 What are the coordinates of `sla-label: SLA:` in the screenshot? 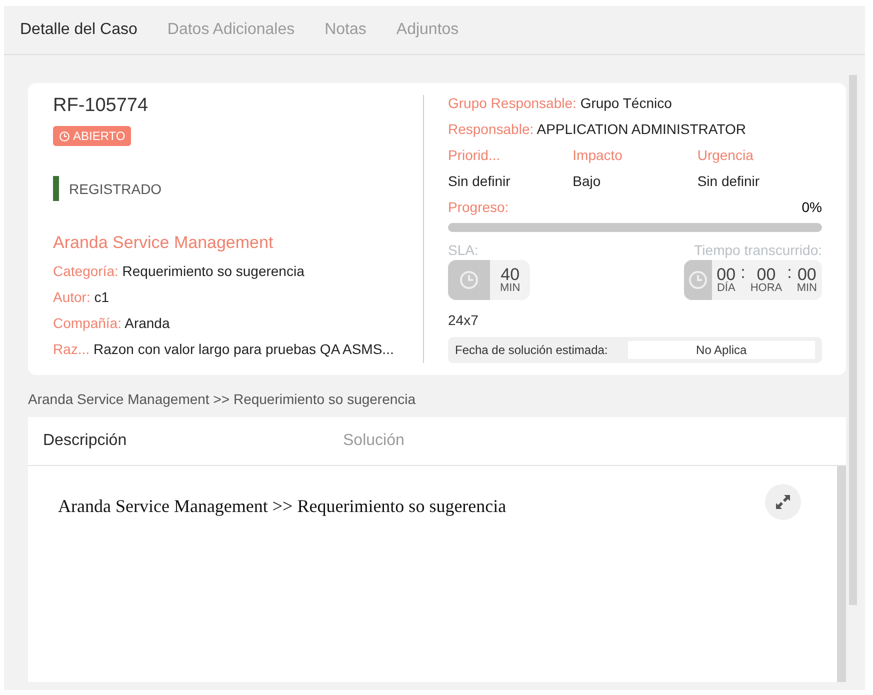 It's located at (463, 250).